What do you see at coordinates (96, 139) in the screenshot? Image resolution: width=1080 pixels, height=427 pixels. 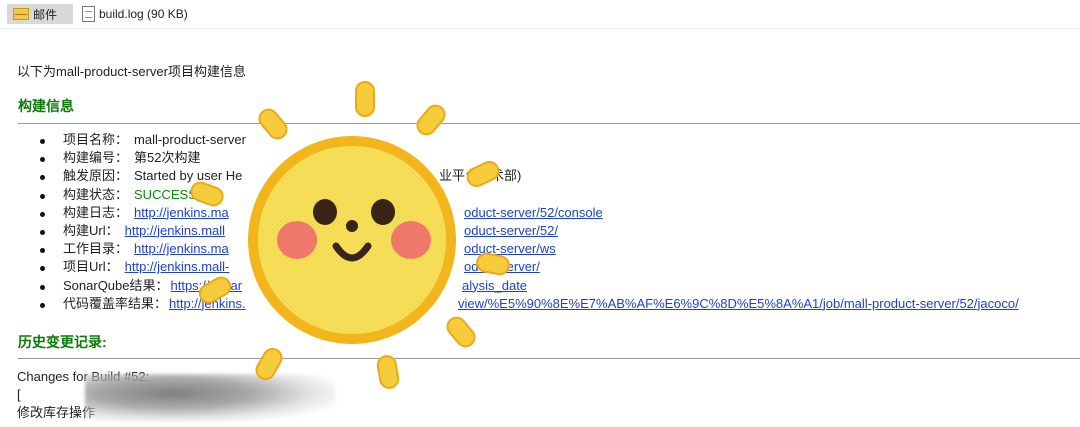 I see `item-label: 项目名称：` at bounding box center [96, 139].